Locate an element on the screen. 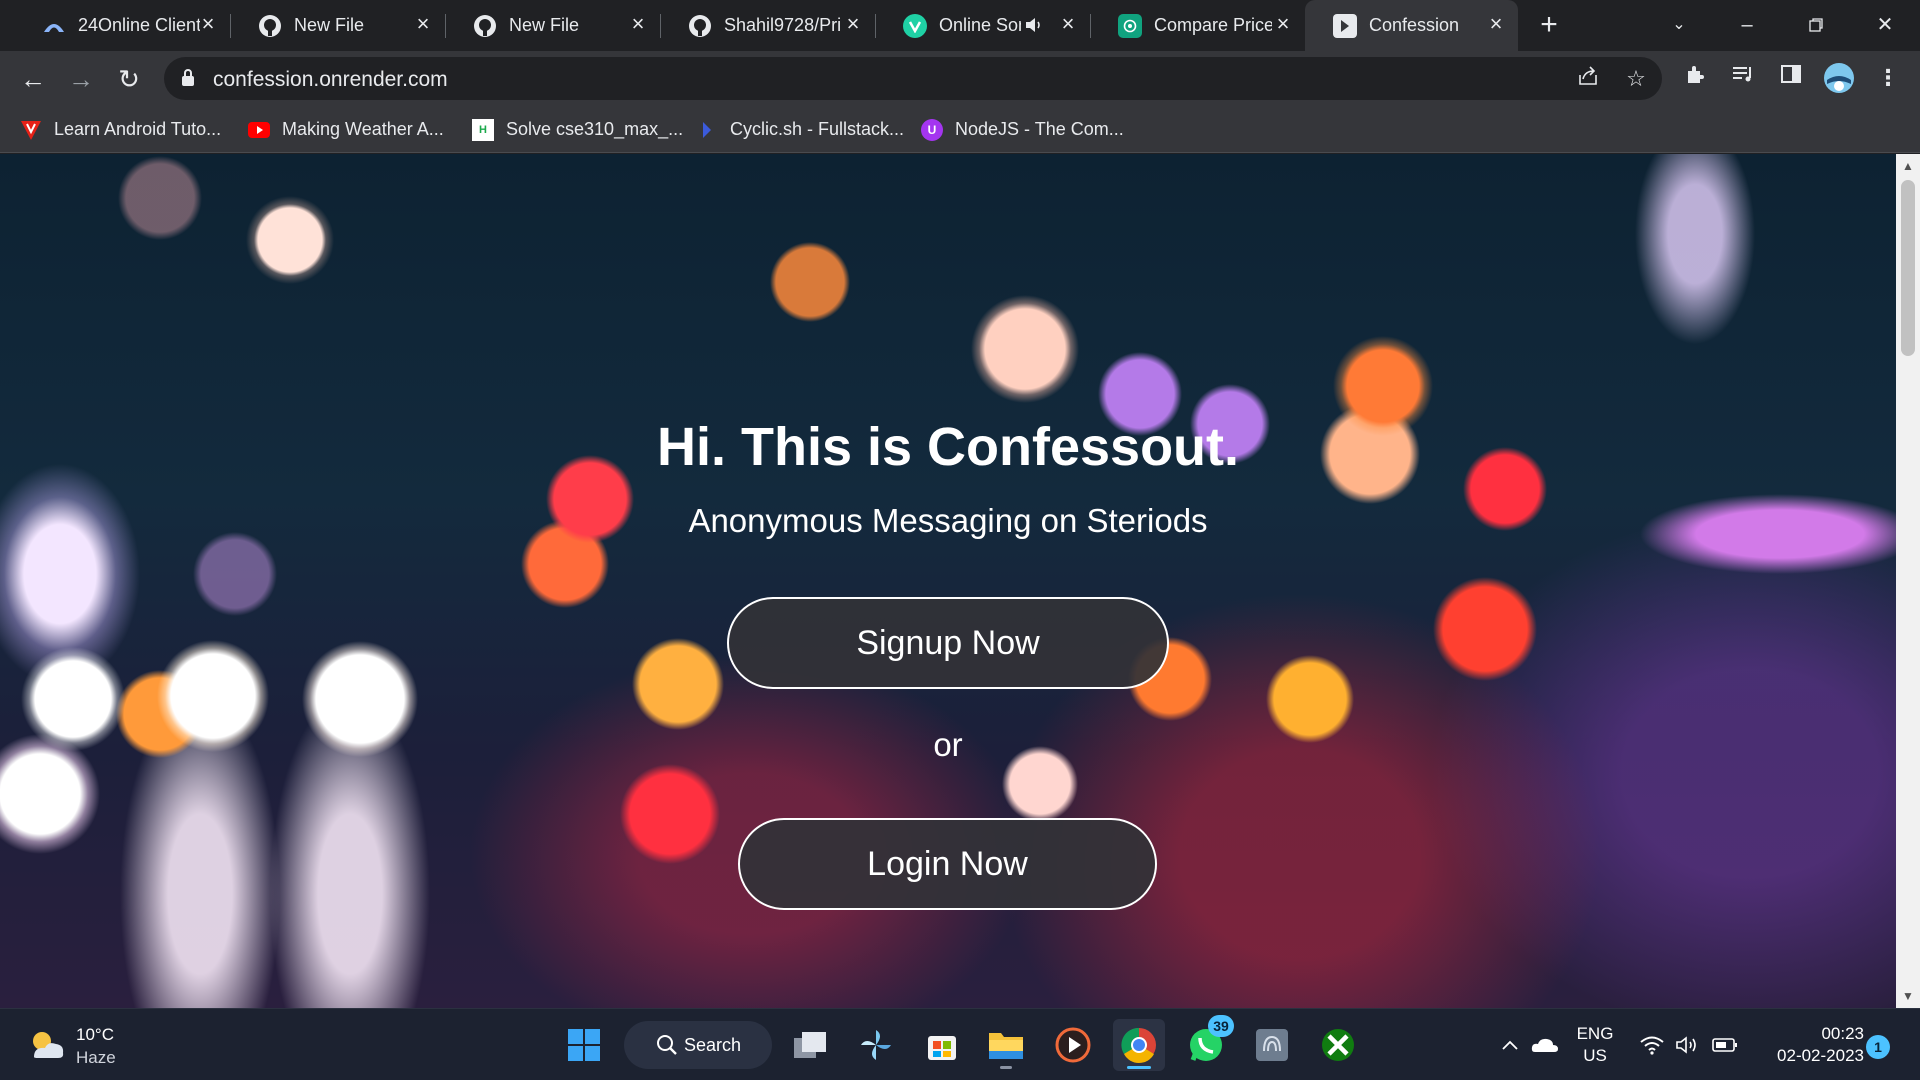  tray-overflow-icon is located at coordinates (1510, 1045).